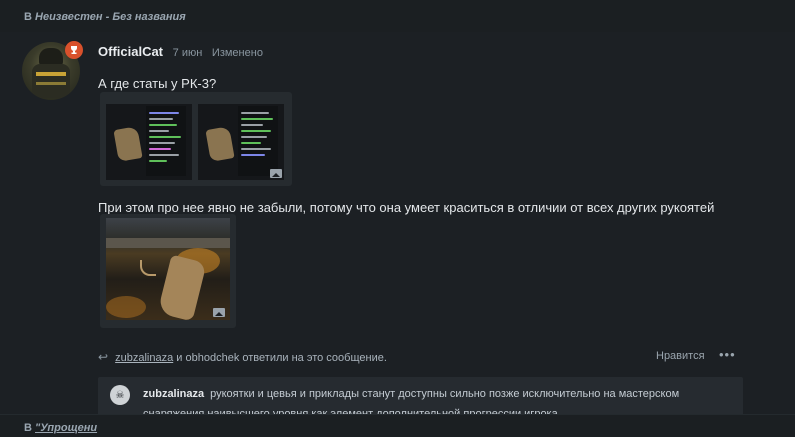 The height and width of the screenshot is (437, 795). What do you see at coordinates (182, 287) in the screenshot?
I see `photo-grip` at bounding box center [182, 287].